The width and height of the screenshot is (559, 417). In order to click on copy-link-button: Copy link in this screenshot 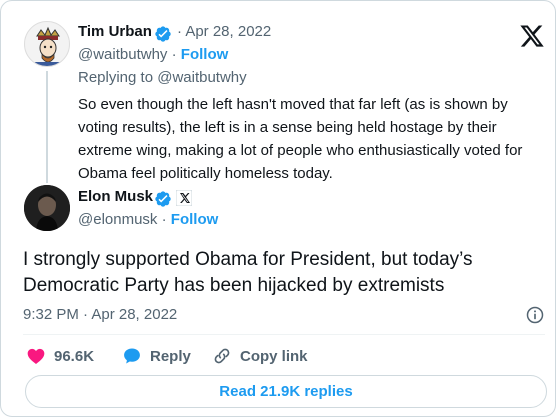, I will do `click(260, 356)`.